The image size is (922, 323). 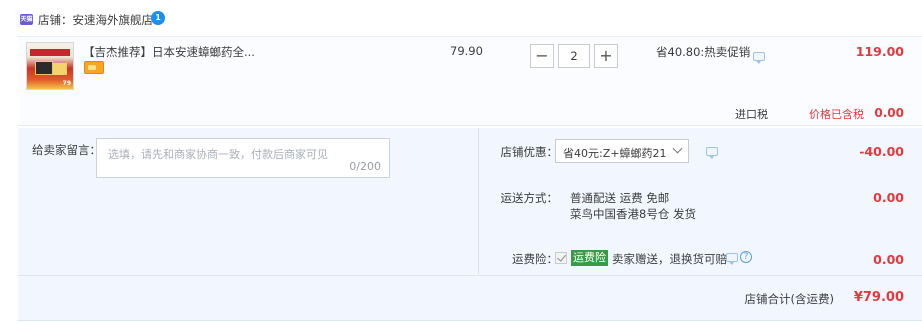 What do you see at coordinates (66, 150) in the screenshot?
I see `seller-message-label: 给卖家留言：` at bounding box center [66, 150].